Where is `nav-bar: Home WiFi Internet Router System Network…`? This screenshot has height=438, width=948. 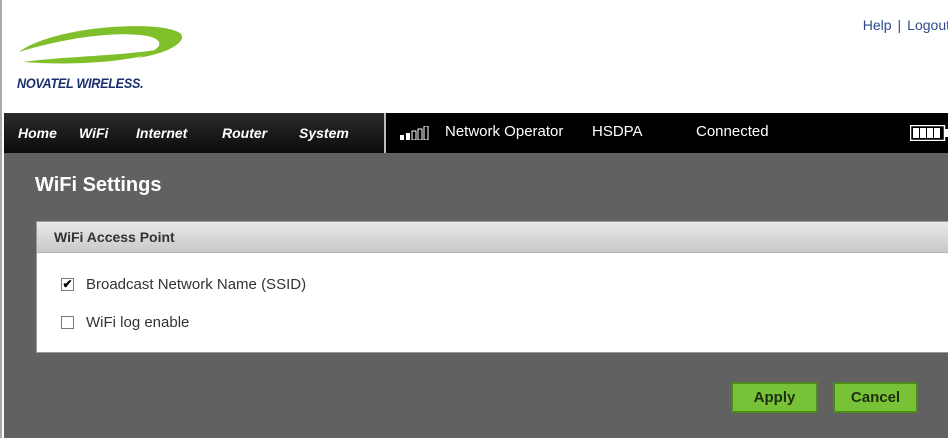
nav-bar: Home WiFi Internet Router System Network… is located at coordinates (476, 133).